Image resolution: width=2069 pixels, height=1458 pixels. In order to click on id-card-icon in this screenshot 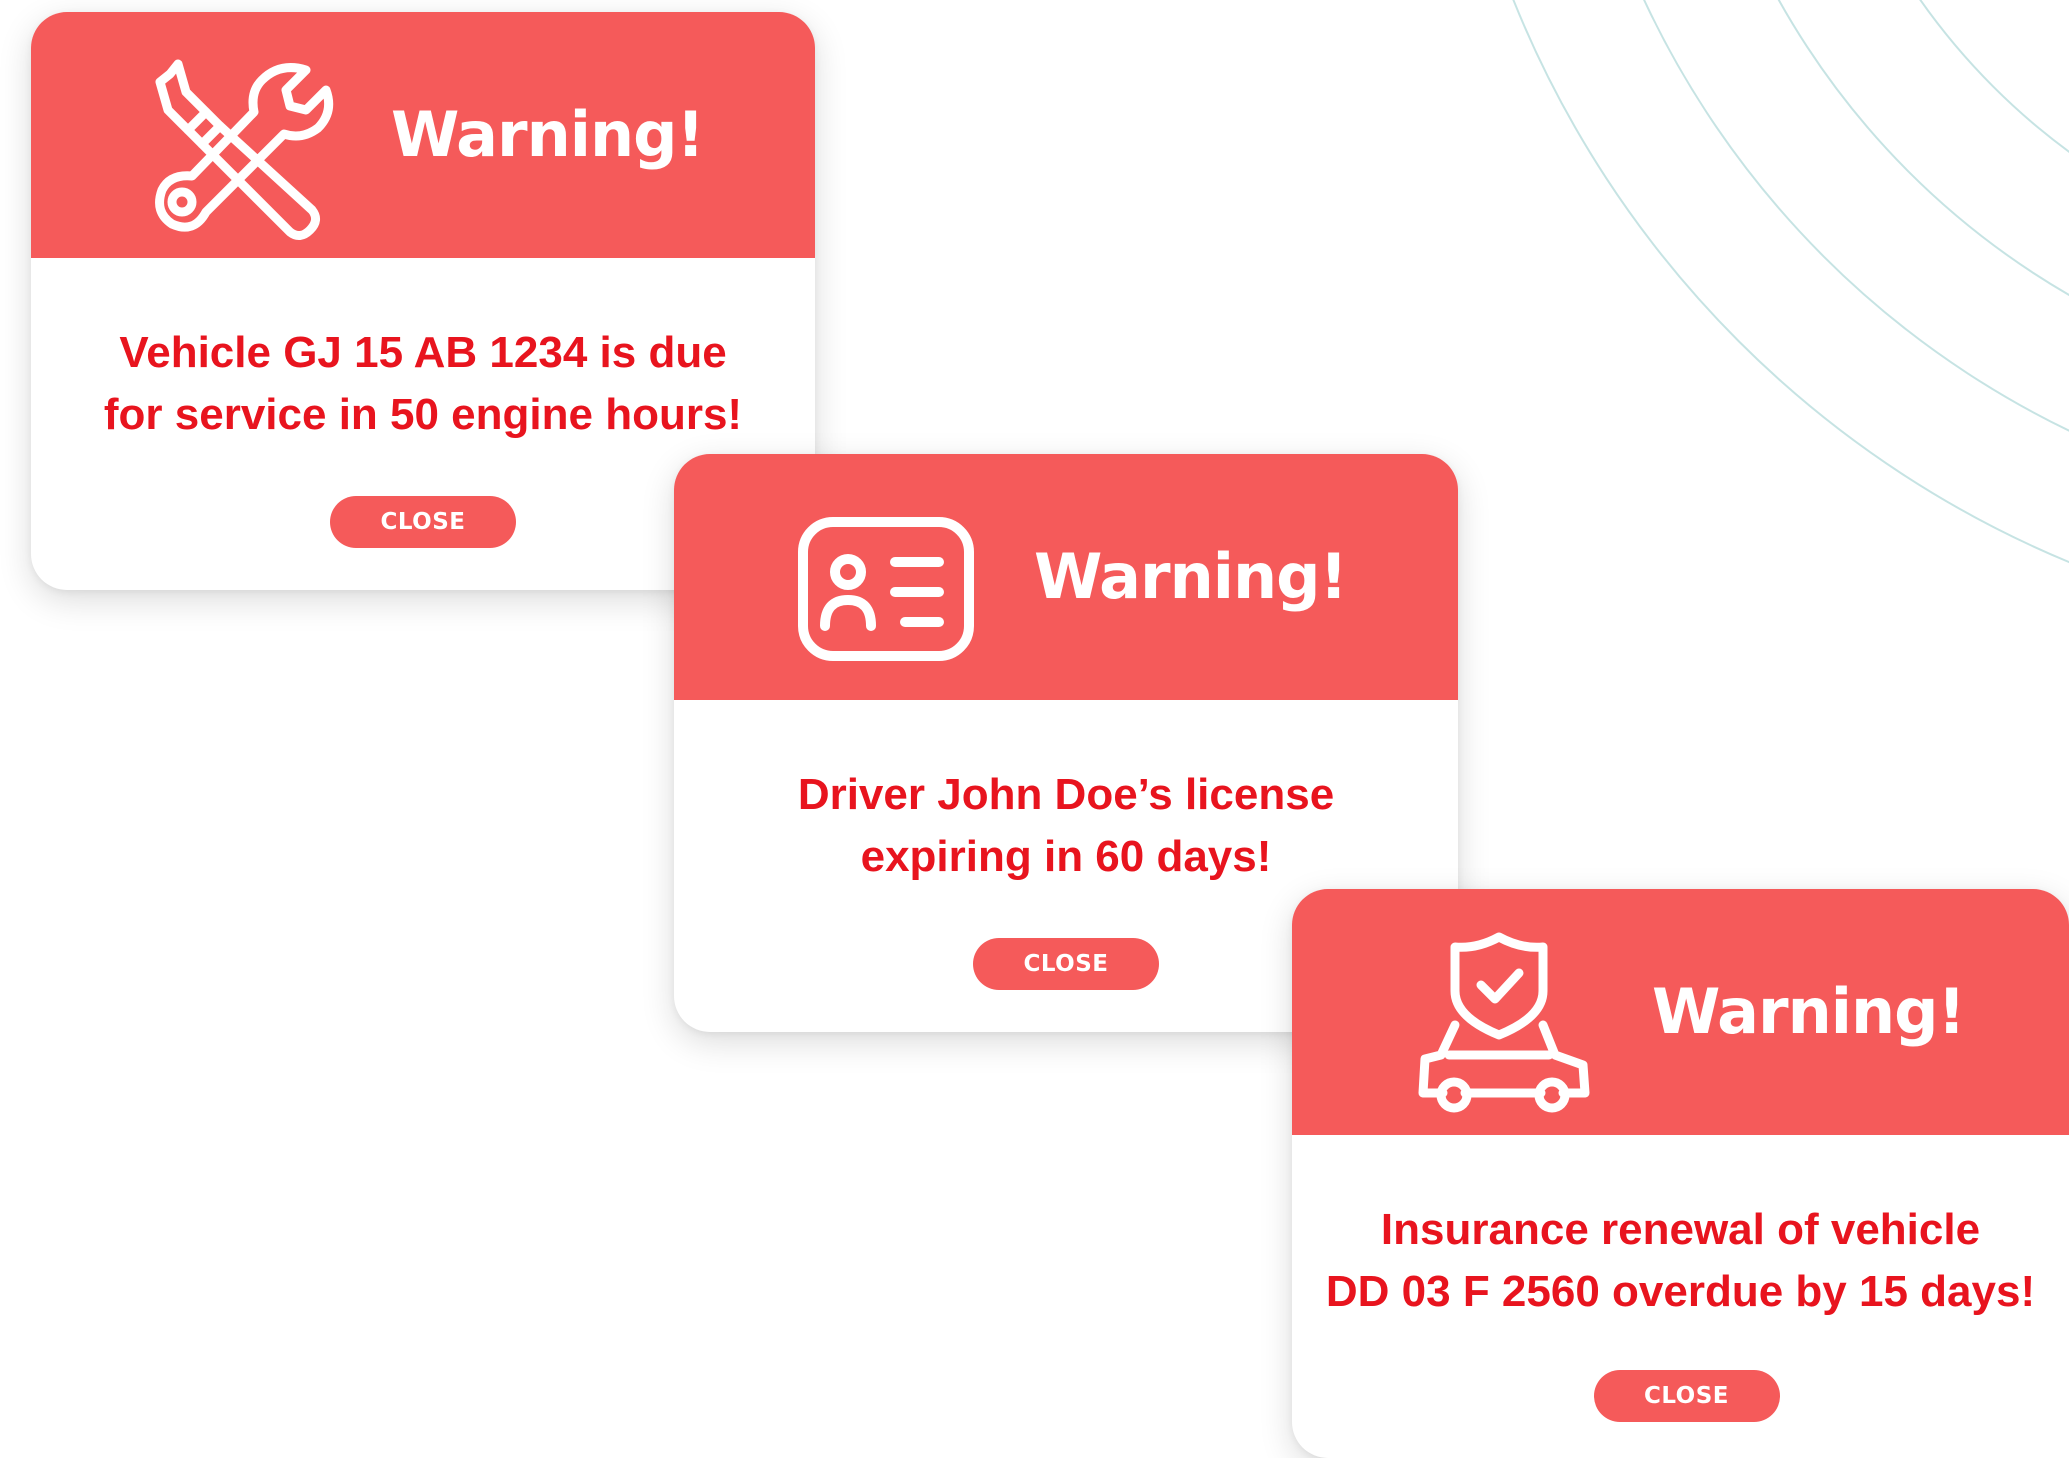, I will do `click(886, 589)`.